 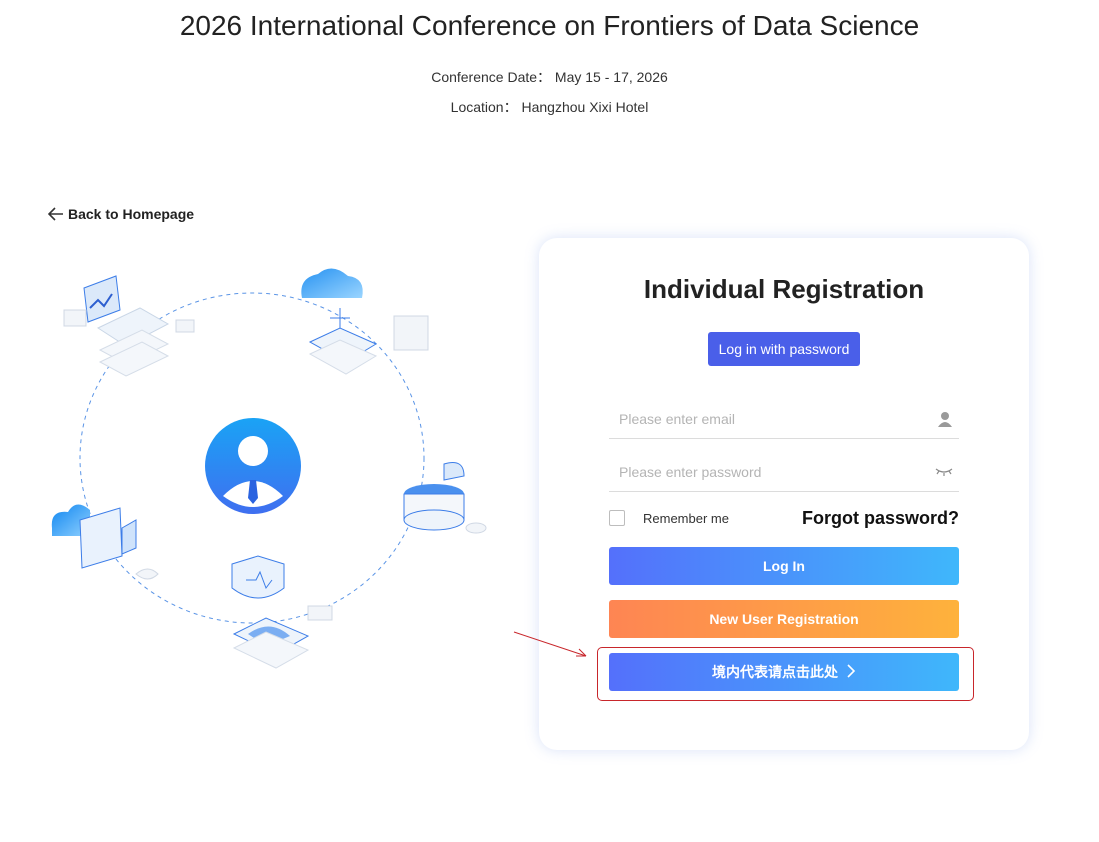 I want to click on form-title: Individual Registration, so click(x=784, y=289).